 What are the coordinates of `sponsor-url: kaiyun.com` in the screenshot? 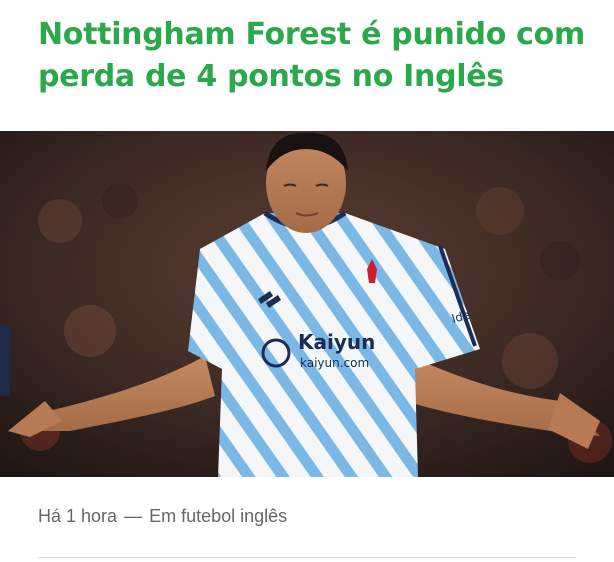 It's located at (334, 363).